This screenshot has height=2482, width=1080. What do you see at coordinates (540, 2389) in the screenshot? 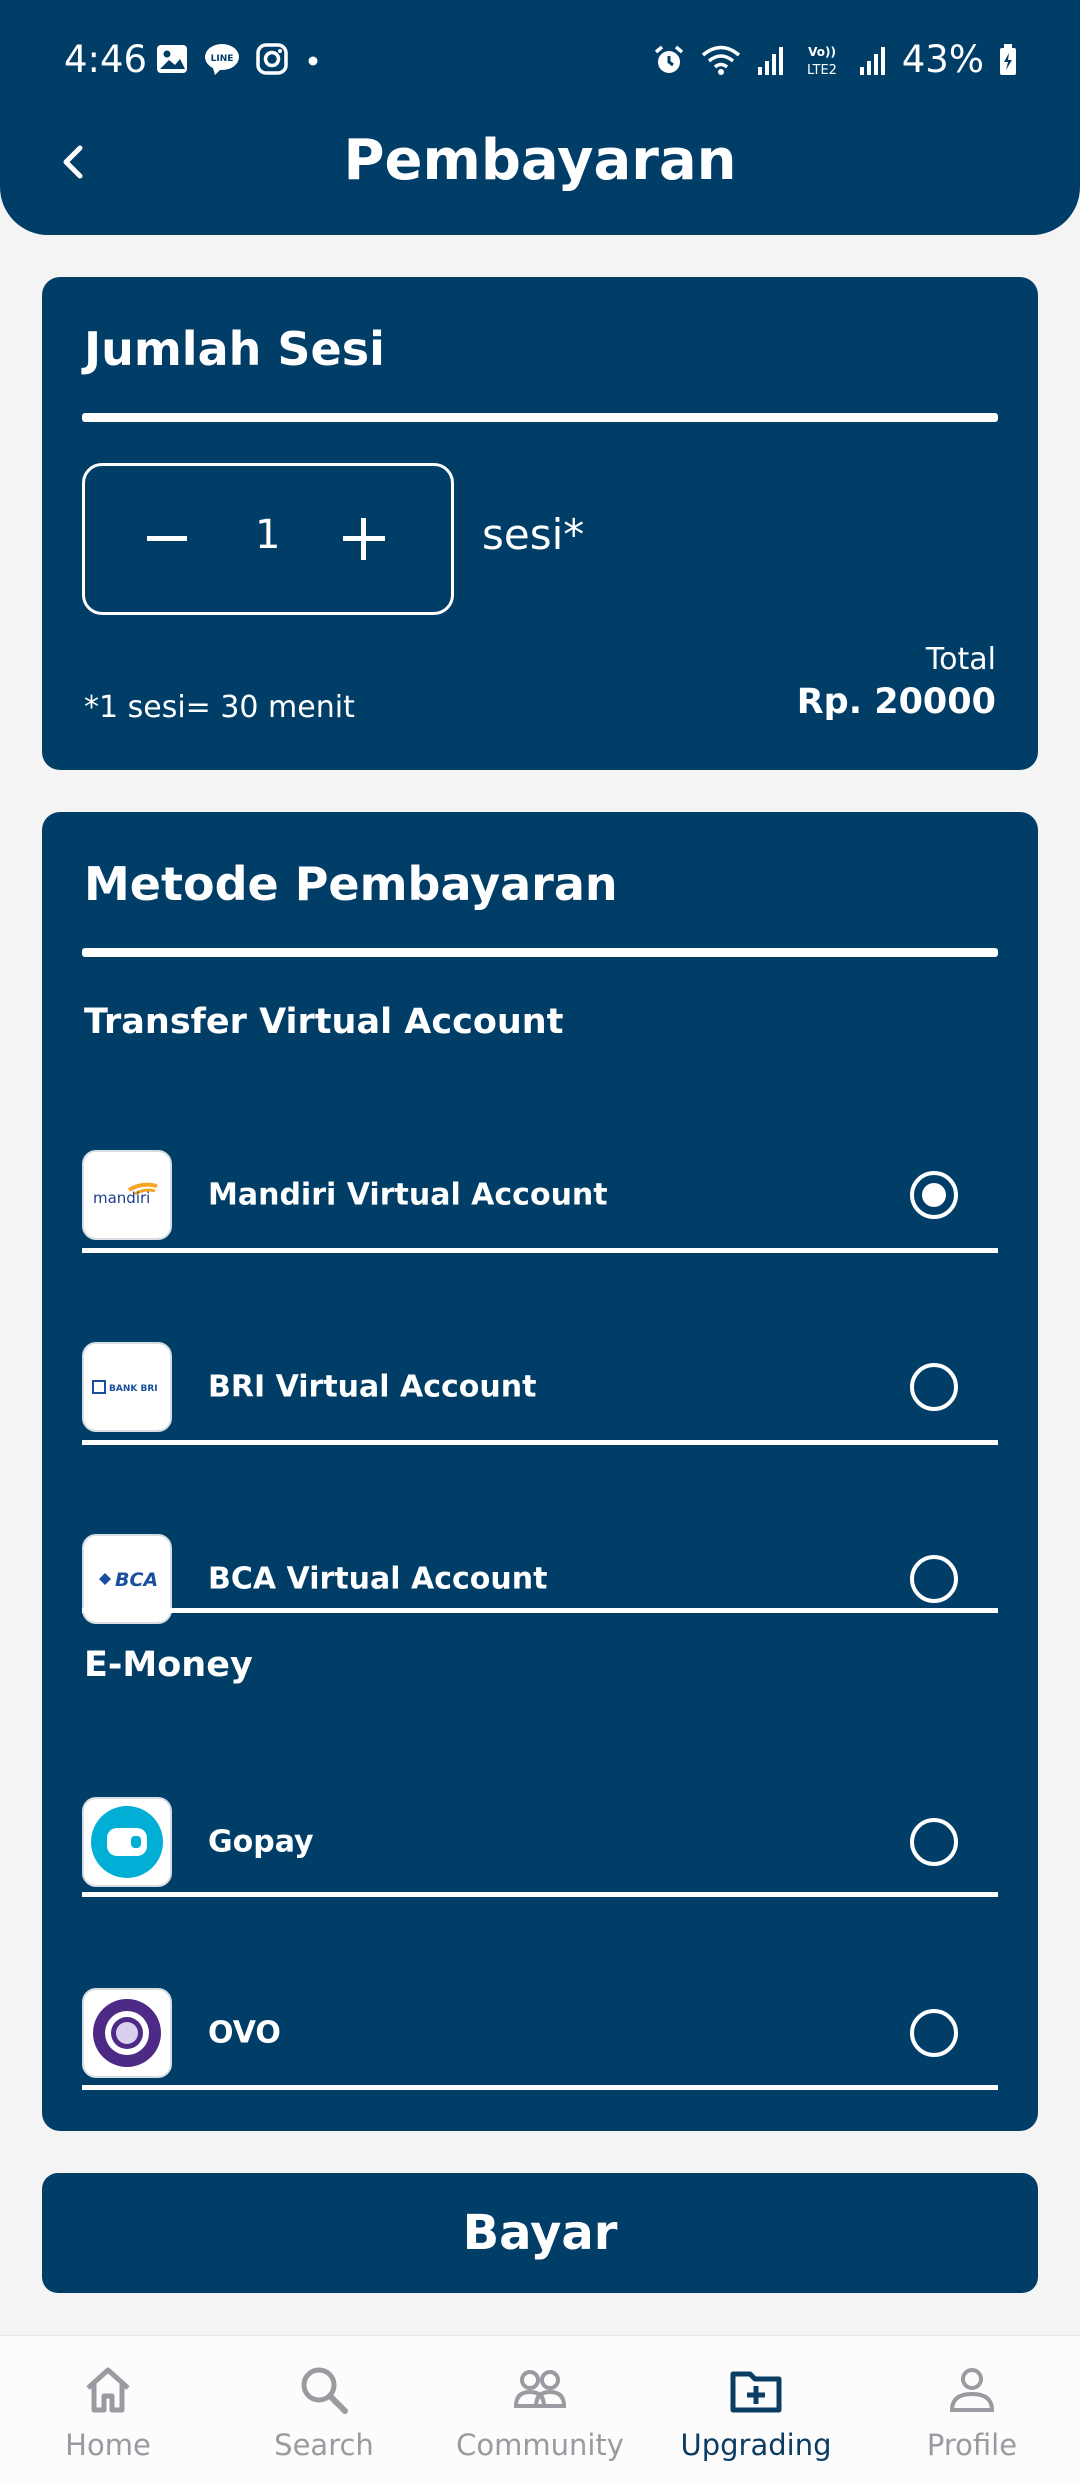
I see `community-icon` at bounding box center [540, 2389].